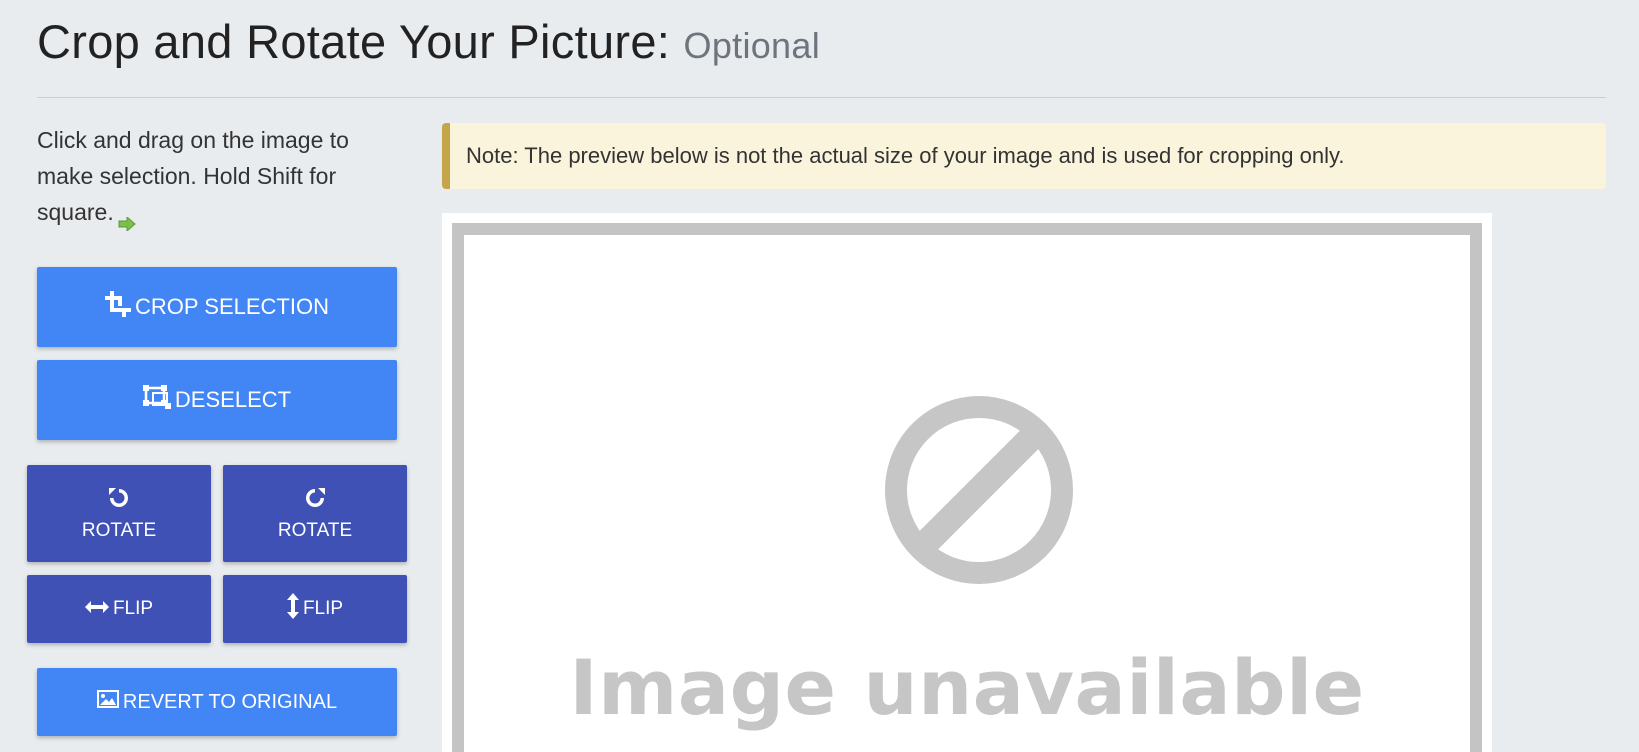 The height and width of the screenshot is (752, 1639). I want to click on rotate-right-label: ROTATE, so click(315, 530).